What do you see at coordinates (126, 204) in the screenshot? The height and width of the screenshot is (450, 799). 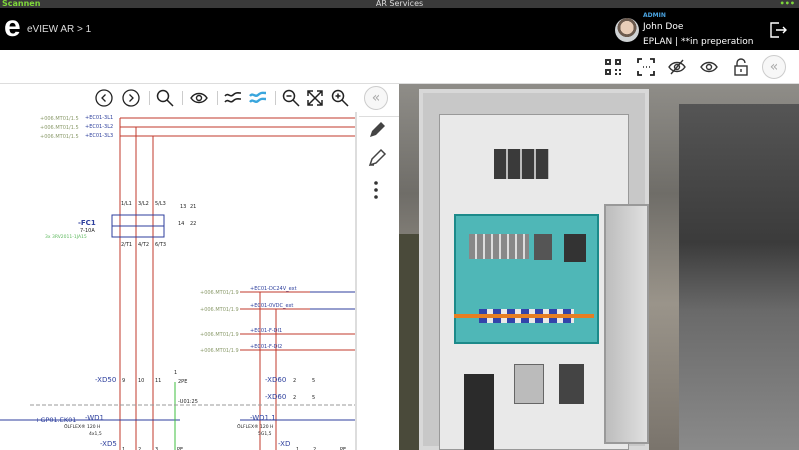 I see `terminal-label: 1/L1` at bounding box center [126, 204].